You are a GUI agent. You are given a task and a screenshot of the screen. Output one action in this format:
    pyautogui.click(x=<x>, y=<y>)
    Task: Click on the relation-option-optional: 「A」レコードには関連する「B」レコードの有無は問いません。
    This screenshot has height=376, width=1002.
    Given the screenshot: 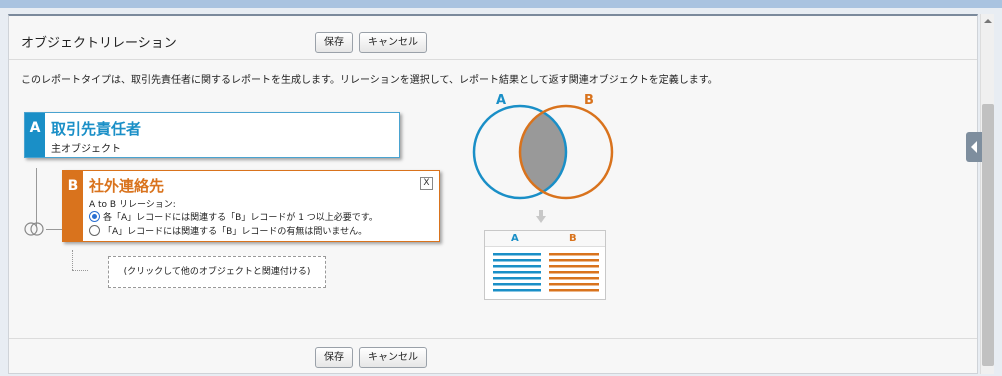 What is the action you would take?
    pyautogui.click(x=228, y=230)
    